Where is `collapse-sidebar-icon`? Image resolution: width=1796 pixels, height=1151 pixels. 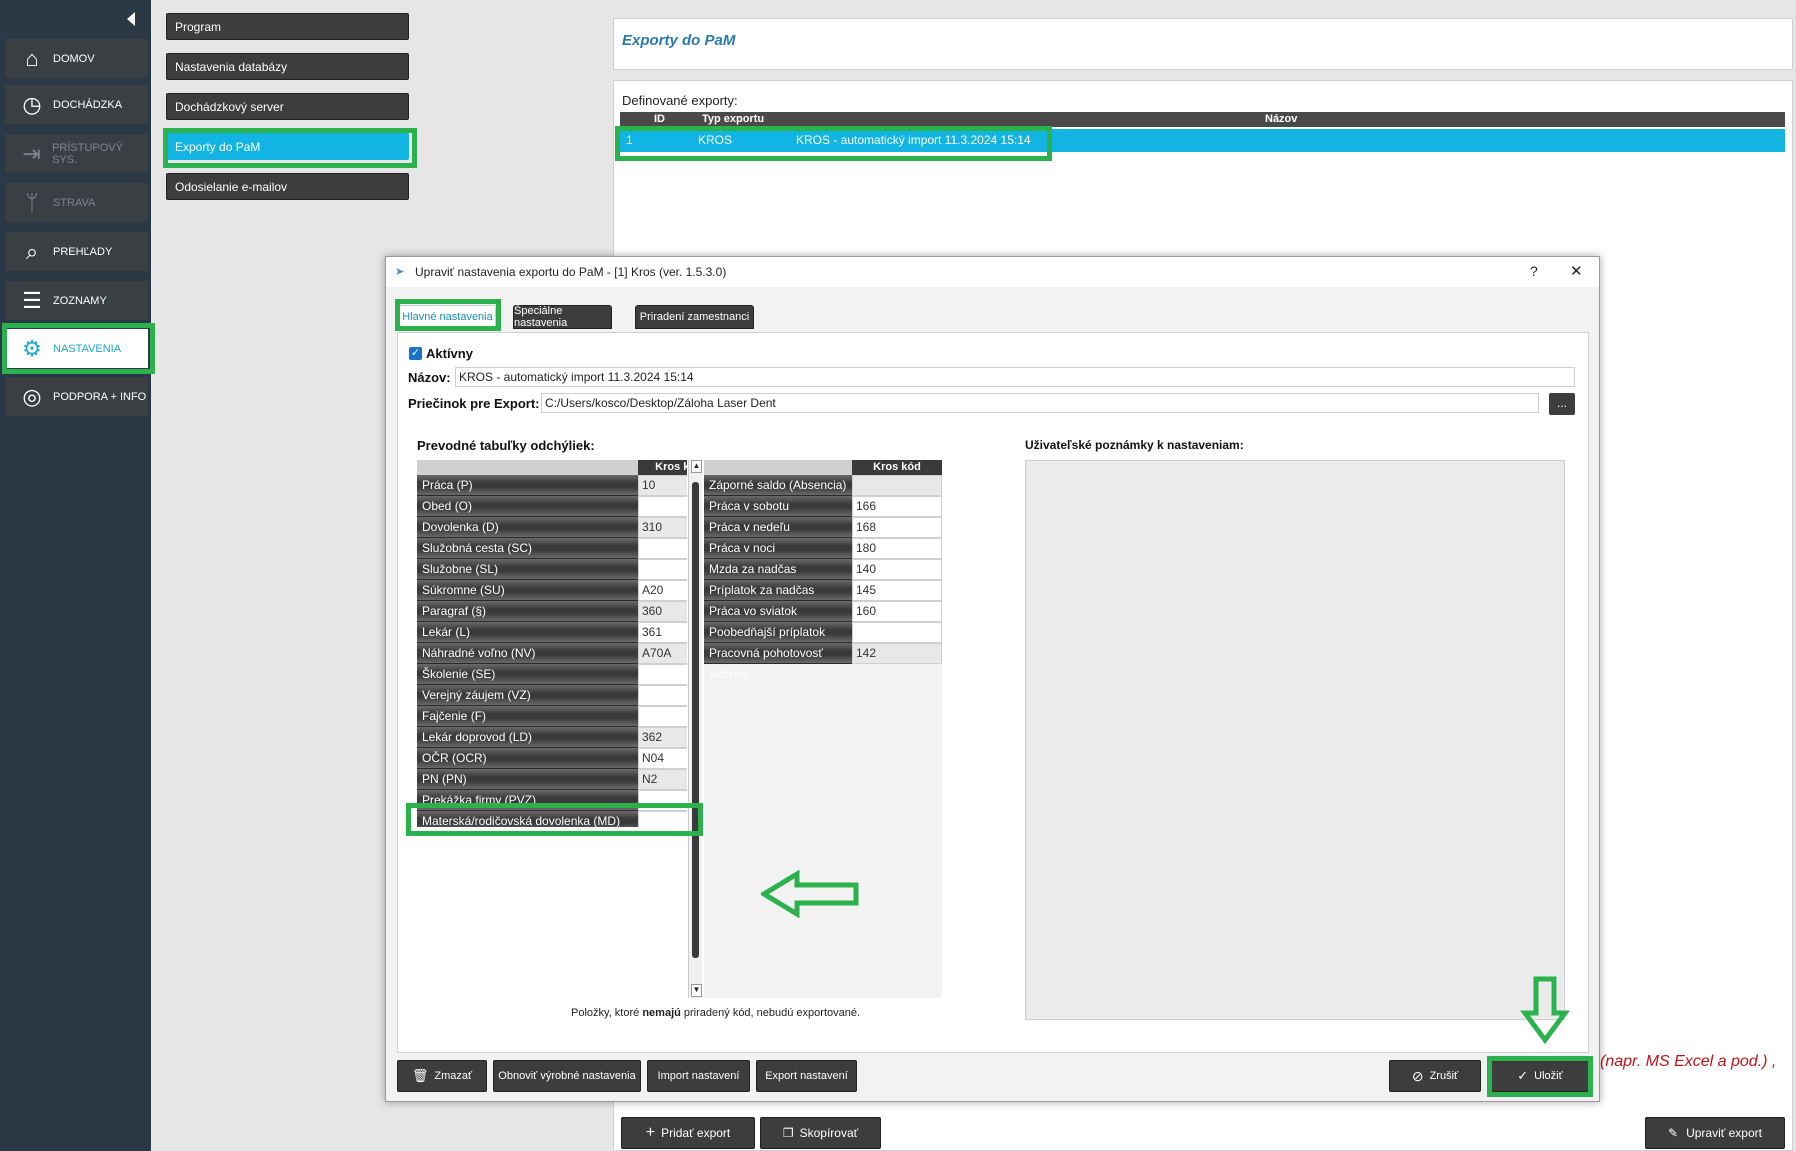 collapse-sidebar-icon is located at coordinates (131, 19).